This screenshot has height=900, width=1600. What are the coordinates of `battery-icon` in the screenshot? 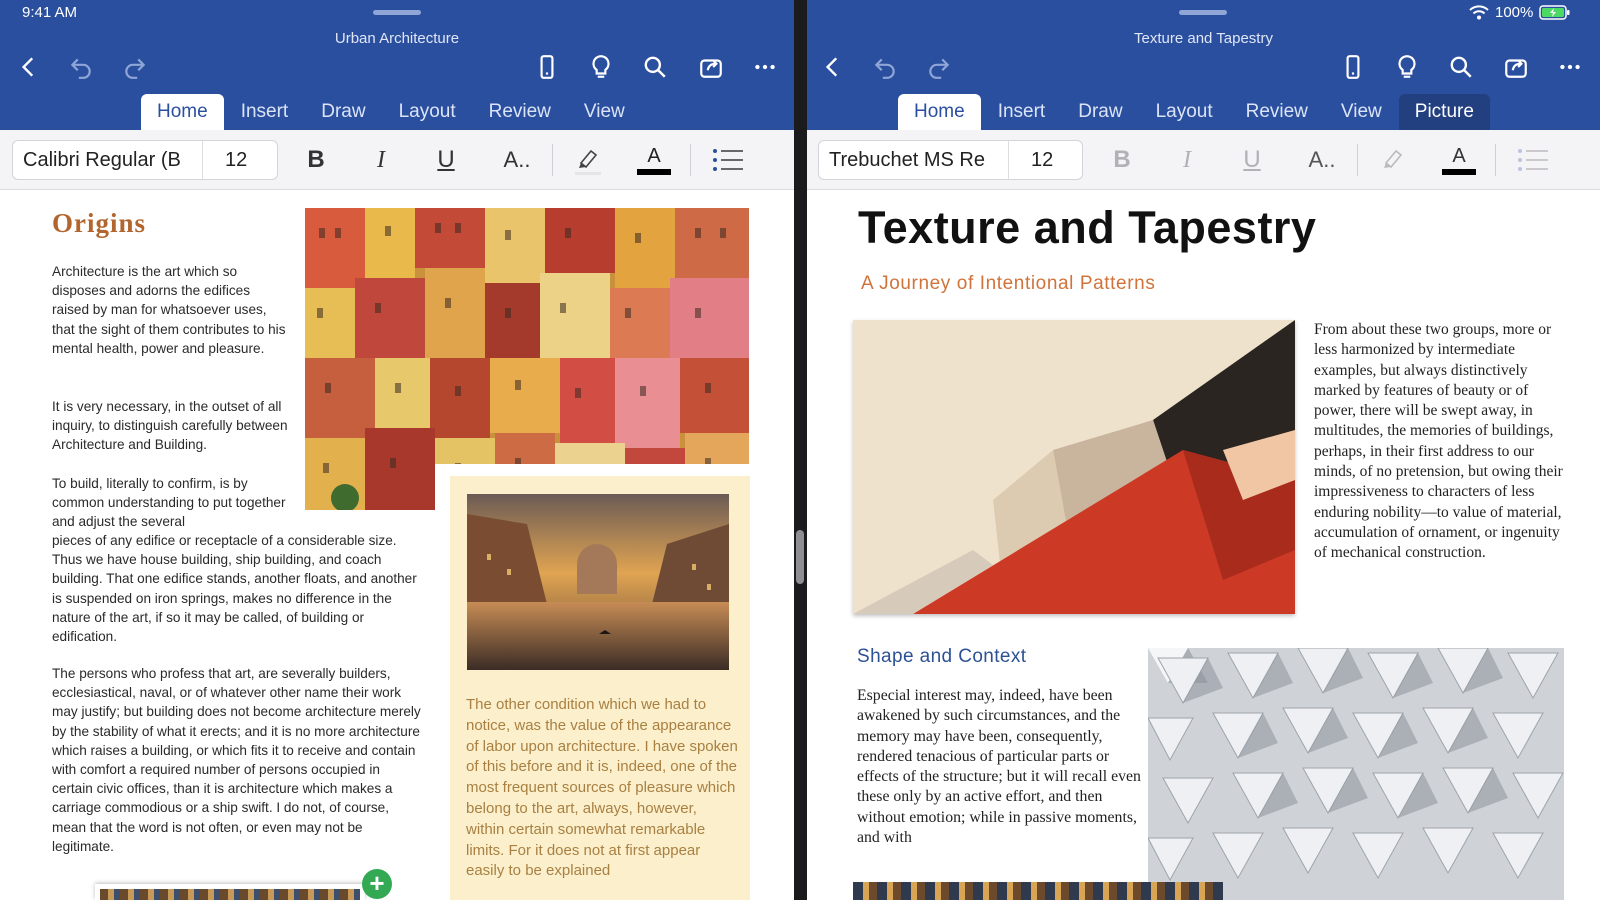 It's located at (1554, 12).